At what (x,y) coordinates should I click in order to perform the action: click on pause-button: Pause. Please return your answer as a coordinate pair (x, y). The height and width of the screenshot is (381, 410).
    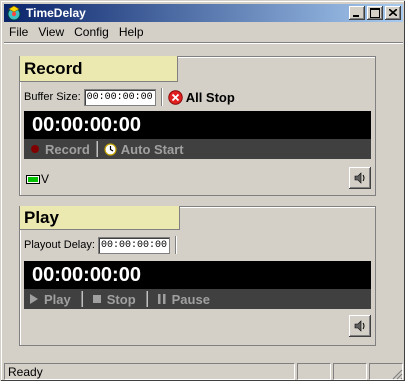
    Looking at the image, I should click on (182, 299).